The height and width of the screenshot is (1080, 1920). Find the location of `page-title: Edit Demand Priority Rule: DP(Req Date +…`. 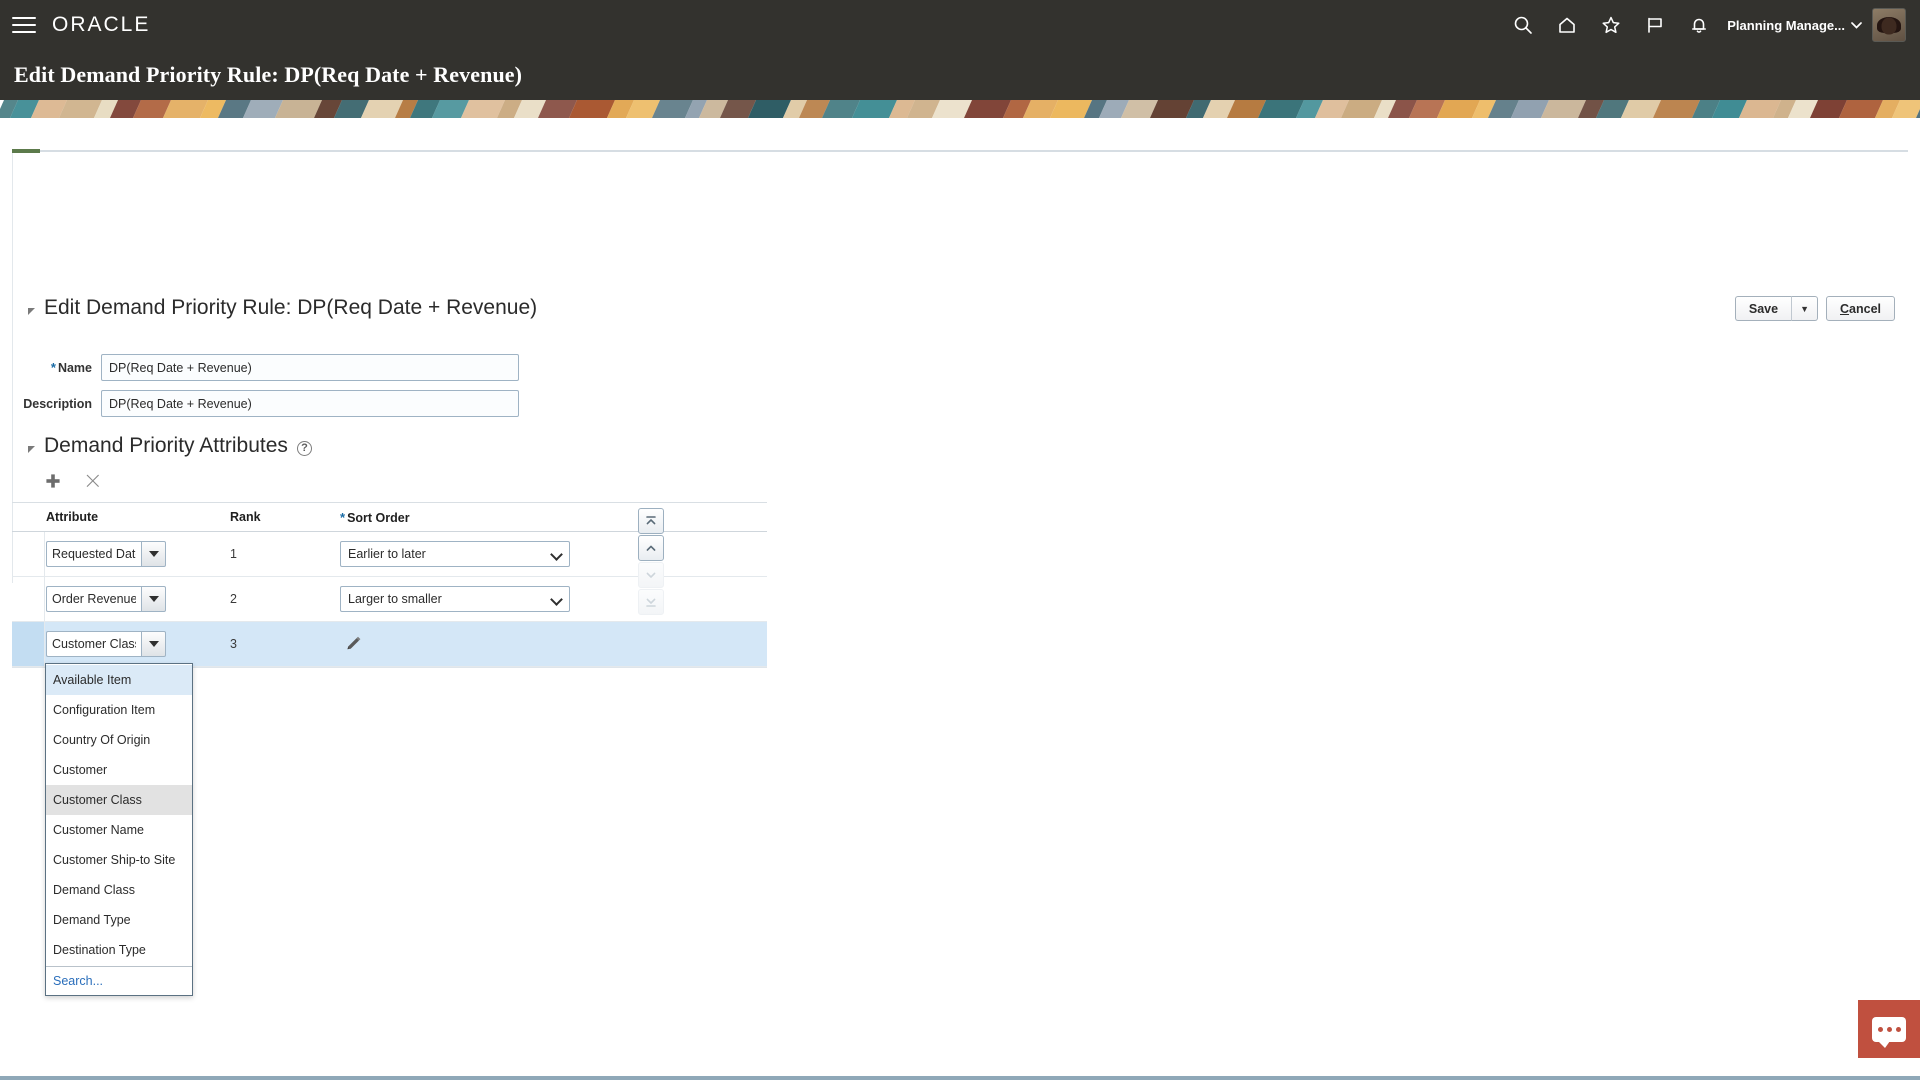

page-title: Edit Demand Priority Rule: DP(Req Date +… is located at coordinates (268, 74).